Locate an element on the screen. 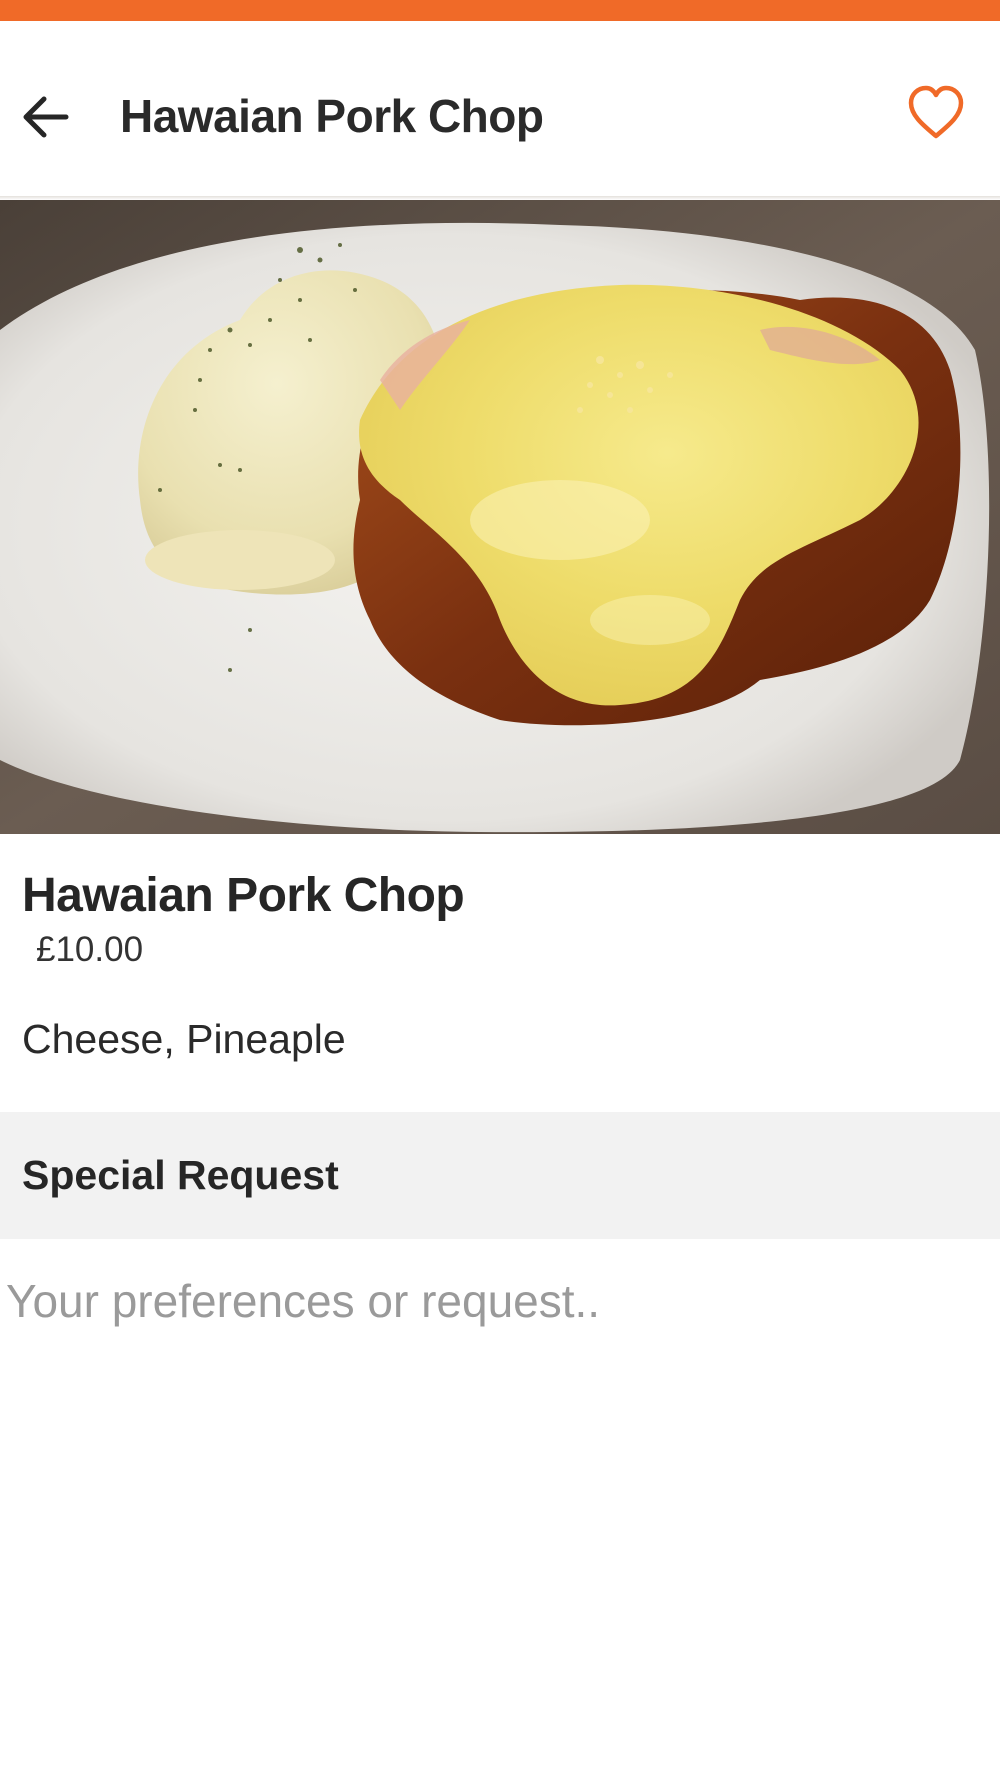  favorite-button is located at coordinates (936, 113).